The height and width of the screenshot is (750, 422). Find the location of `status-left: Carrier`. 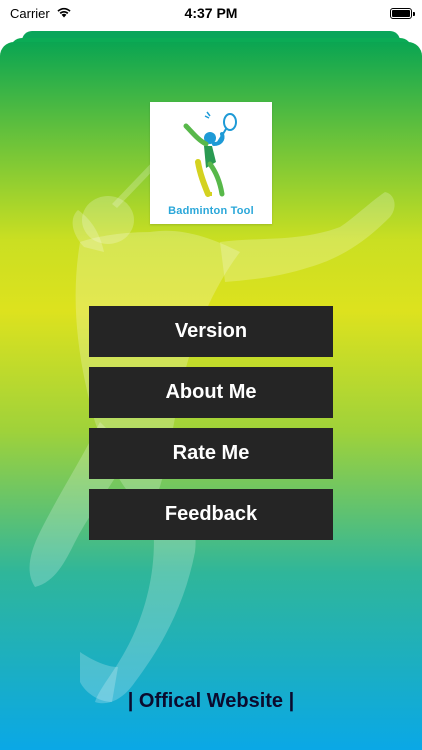

status-left: Carrier is located at coordinates (41, 13).